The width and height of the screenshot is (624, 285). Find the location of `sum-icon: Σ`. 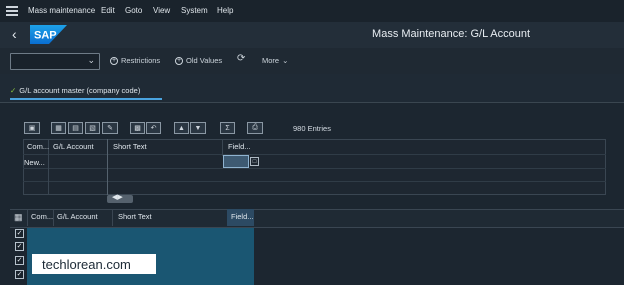

sum-icon: Σ is located at coordinates (227, 128).